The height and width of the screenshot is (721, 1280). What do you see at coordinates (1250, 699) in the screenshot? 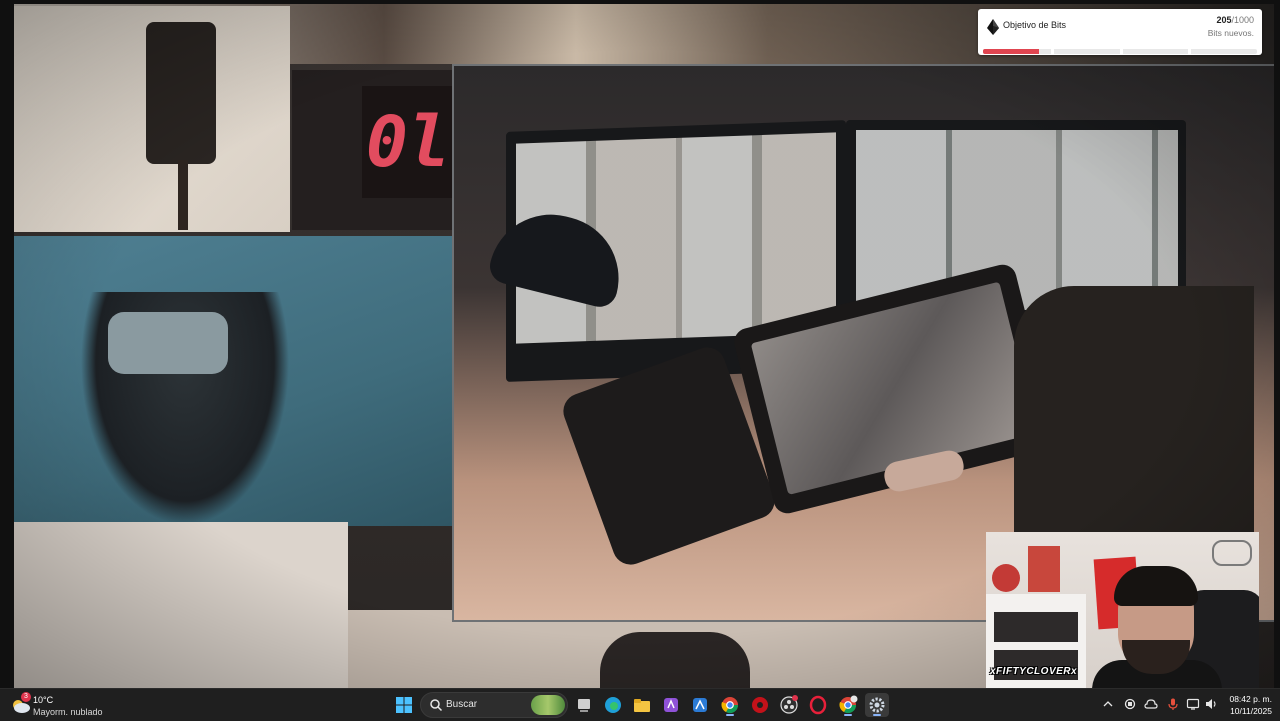
I see `clock-time: 08:42 p. m.` at bounding box center [1250, 699].